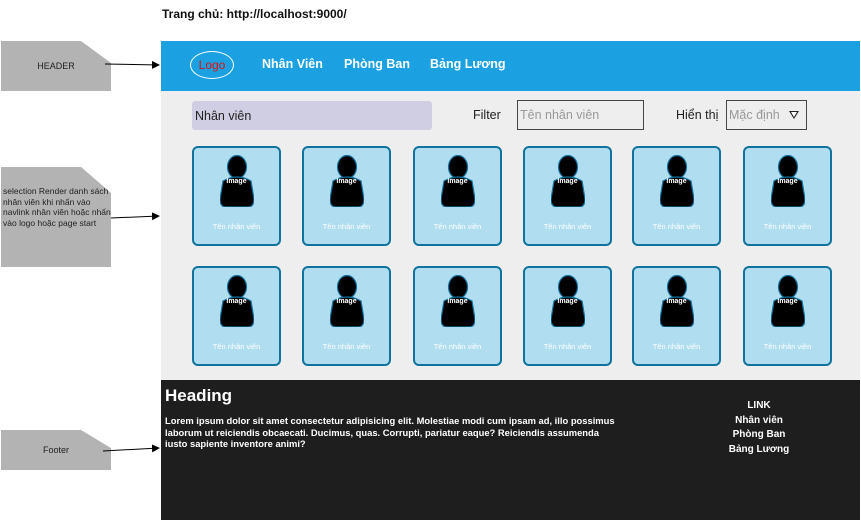 The width and height of the screenshot is (861, 521). What do you see at coordinates (254, 14) in the screenshot?
I see `page-title: Trang chủ: http://localhost:9000/` at bounding box center [254, 14].